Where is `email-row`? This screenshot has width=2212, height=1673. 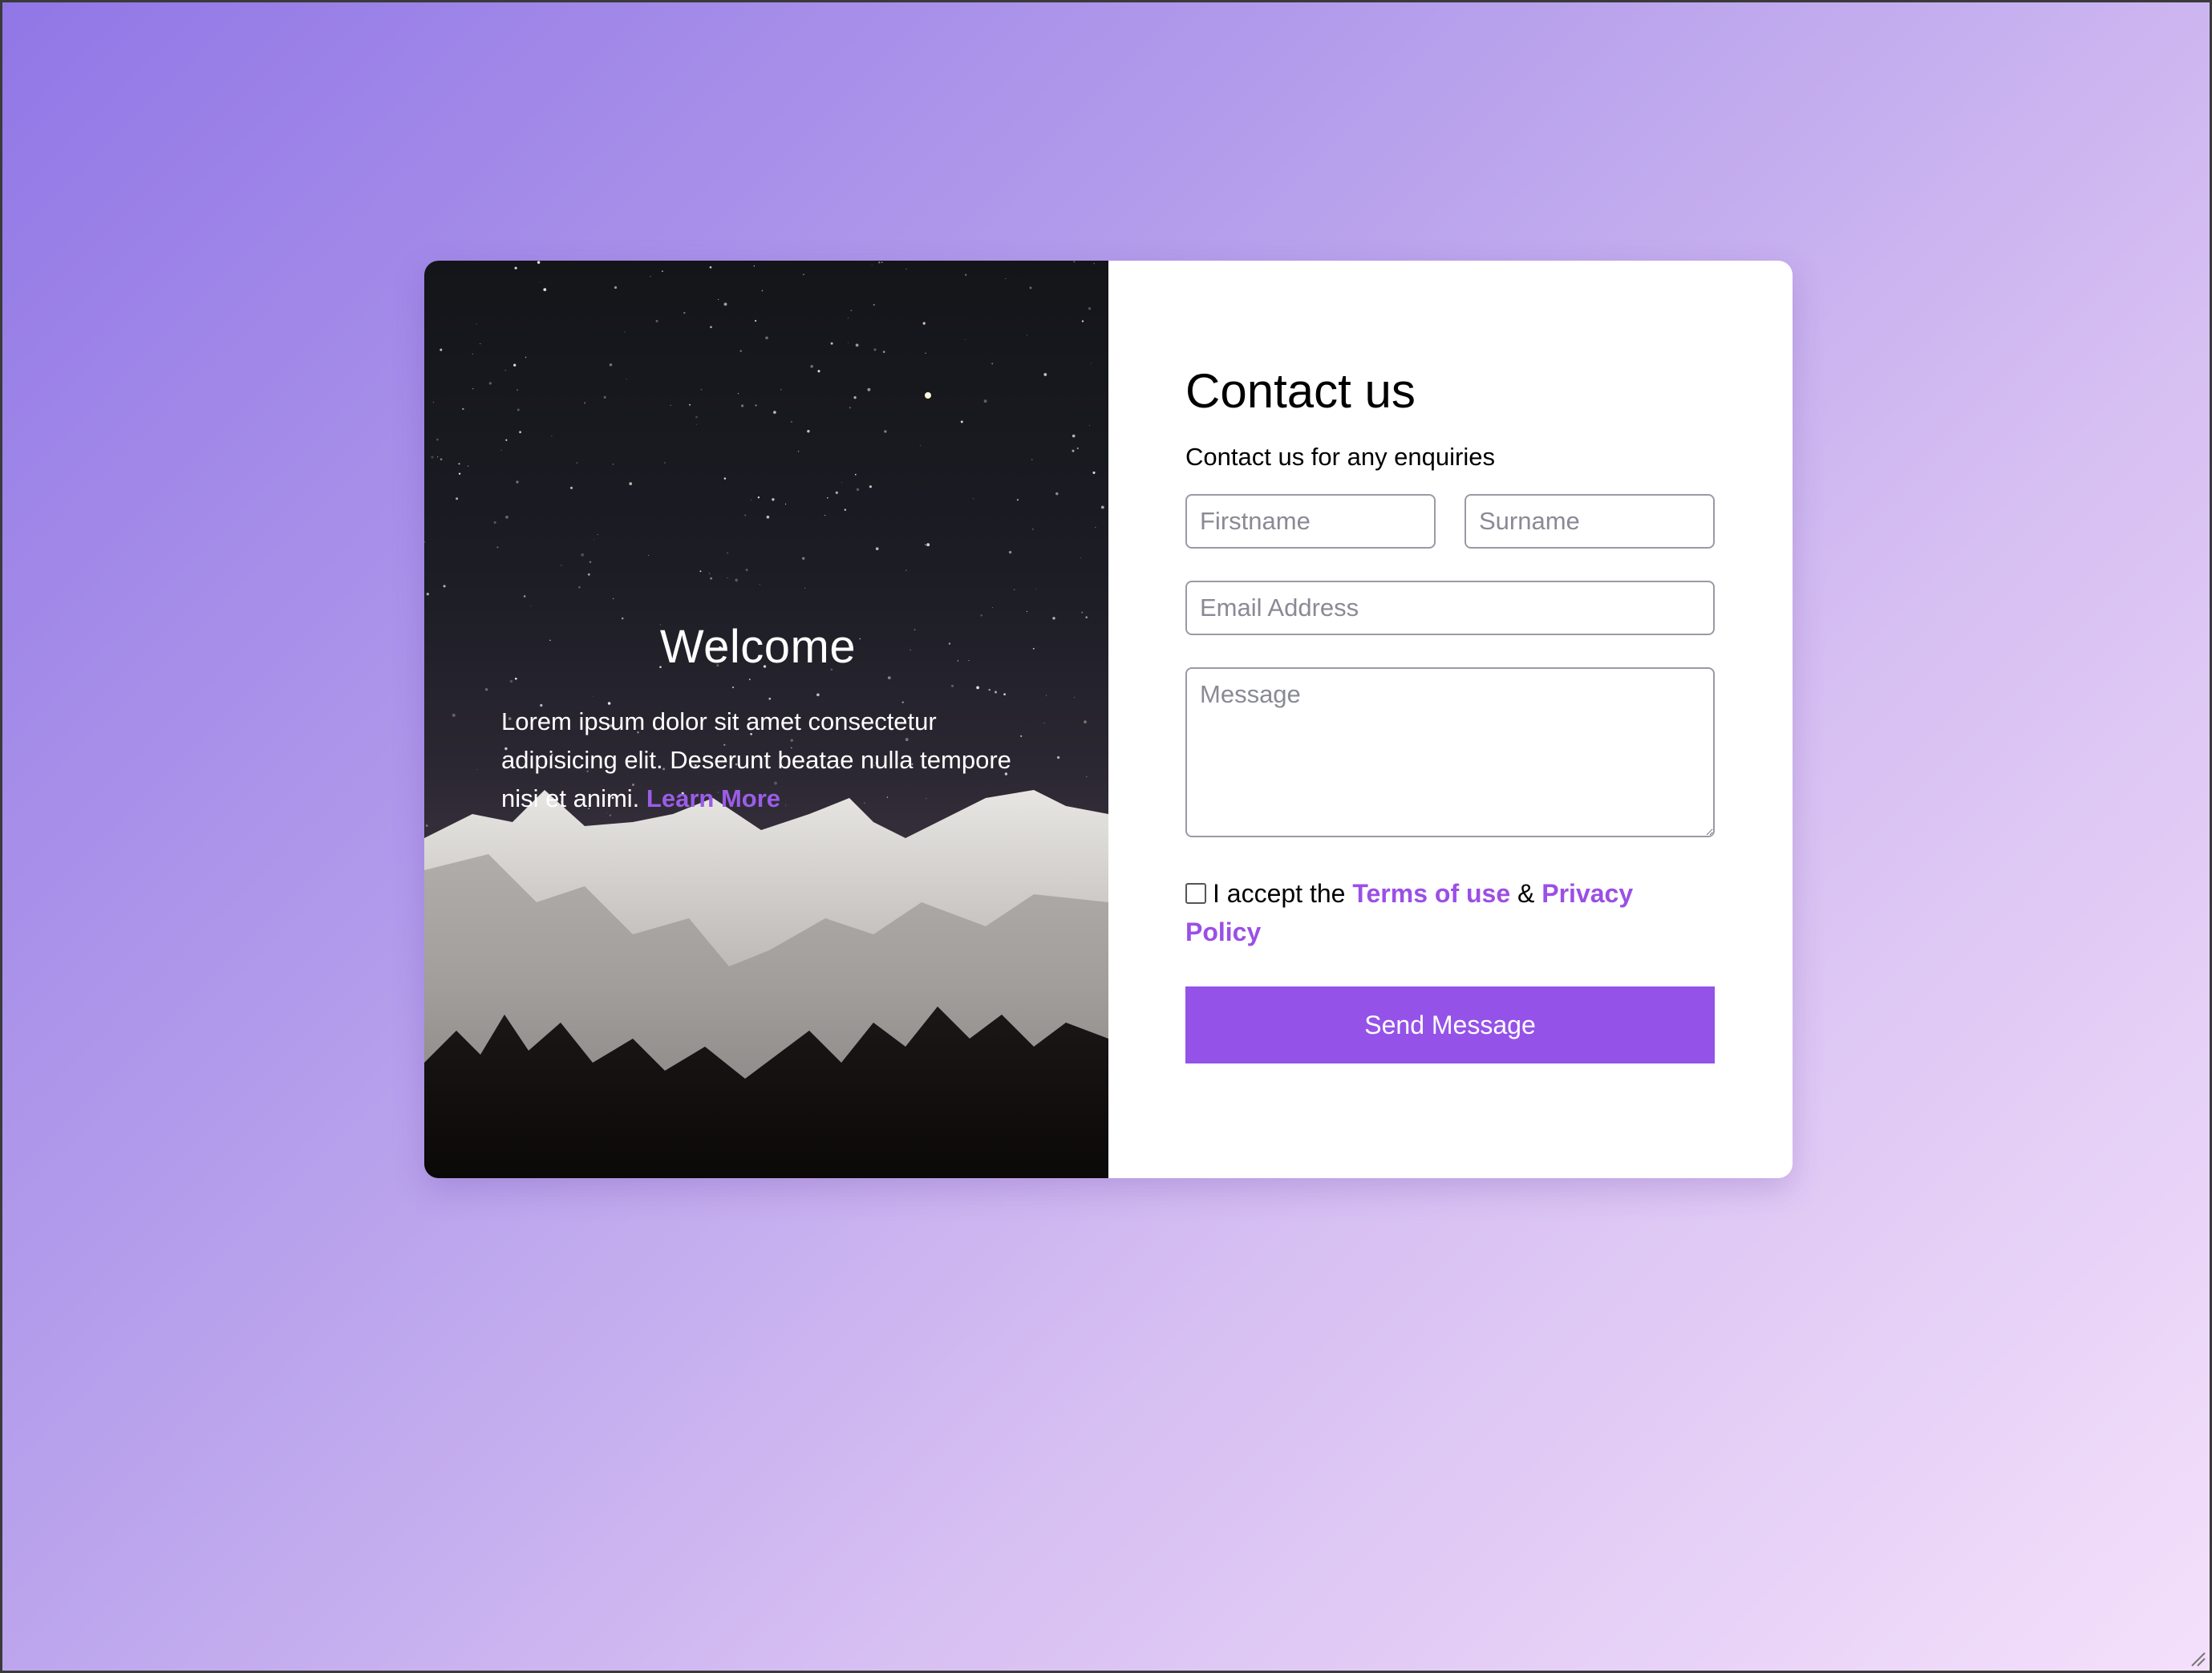
email-row is located at coordinates (1450, 608).